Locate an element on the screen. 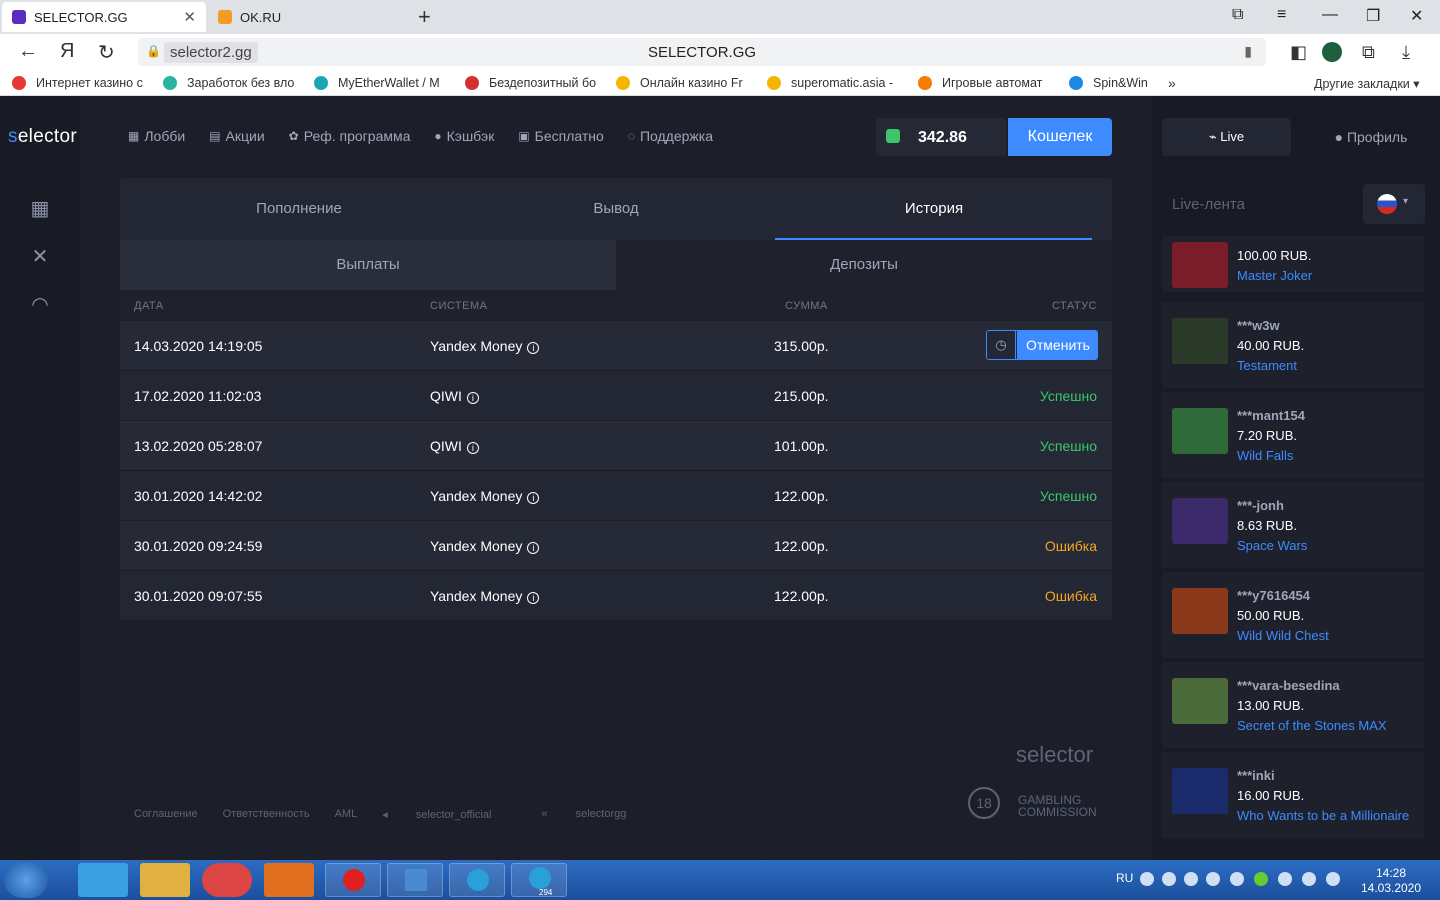 This screenshot has width=1440, height=900. bookmark-item: superomatic.asia - is located at coordinates (835, 83).